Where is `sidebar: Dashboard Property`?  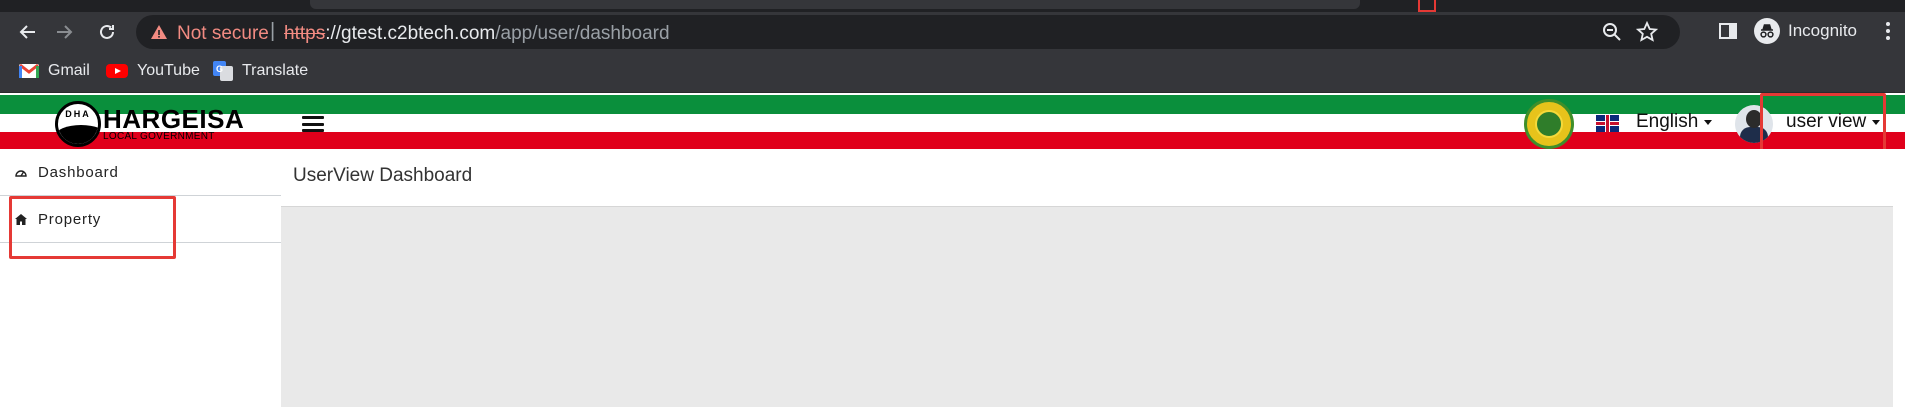 sidebar: Dashboard Property is located at coordinates (140, 278).